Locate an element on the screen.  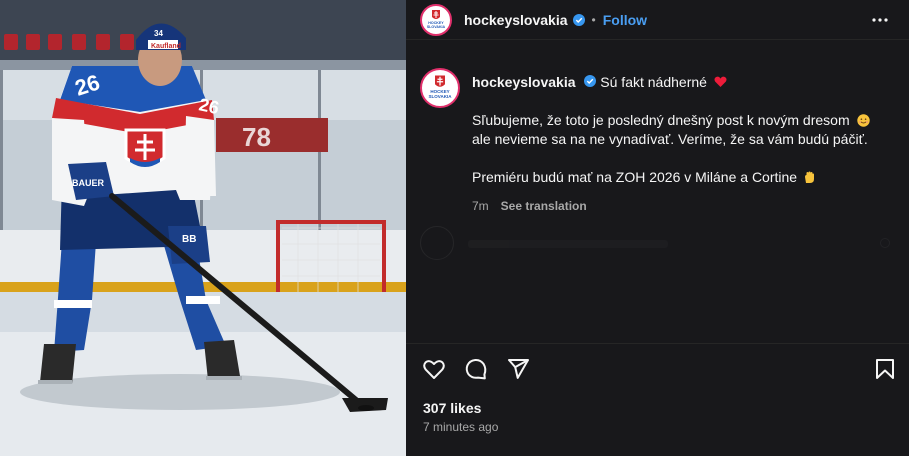
likes-count: 307 likes is located at coordinates (452, 408).